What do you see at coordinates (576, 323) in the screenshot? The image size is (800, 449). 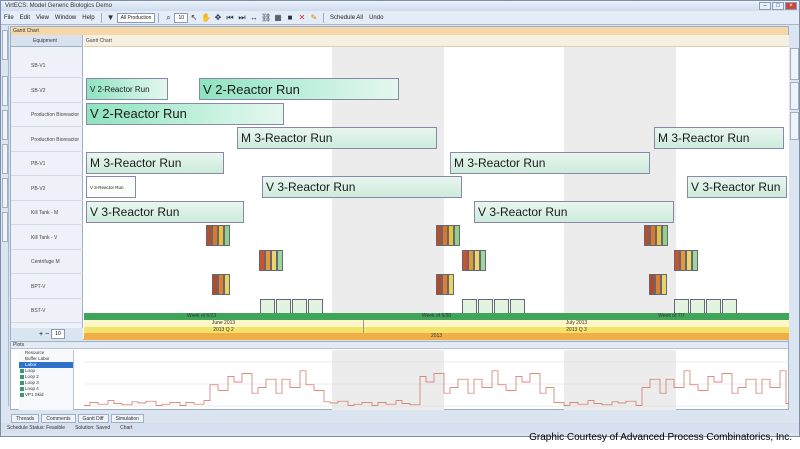 I see `month-label: July 2013` at bounding box center [576, 323].